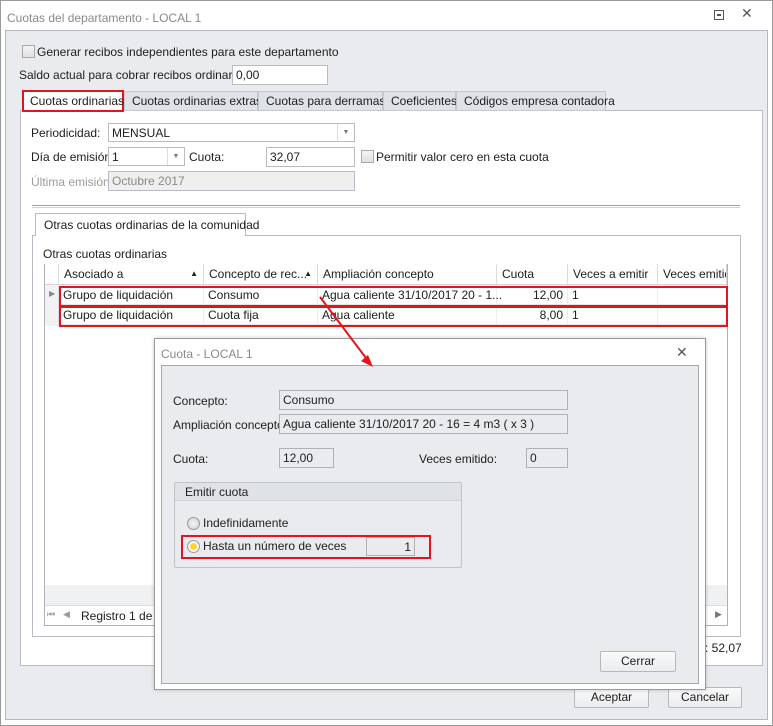  I want to click on arrow-line, so click(344, 329).